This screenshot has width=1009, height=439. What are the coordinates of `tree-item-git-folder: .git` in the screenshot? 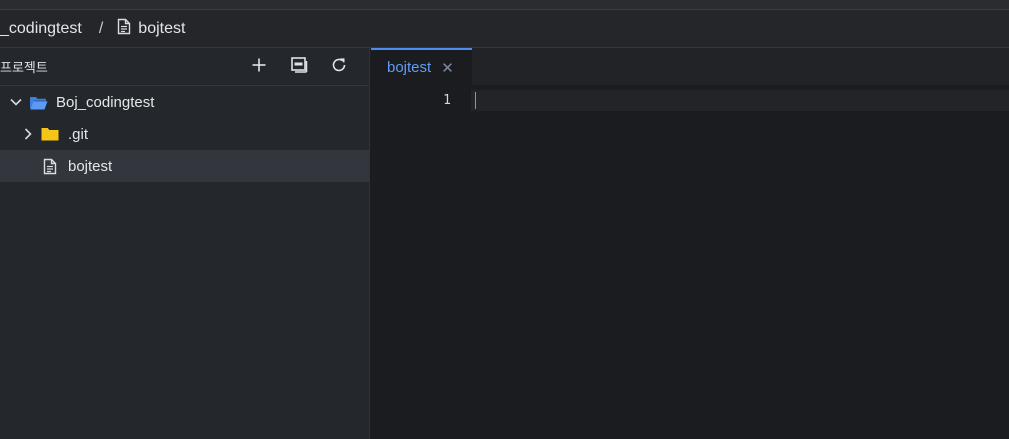 It's located at (184, 134).